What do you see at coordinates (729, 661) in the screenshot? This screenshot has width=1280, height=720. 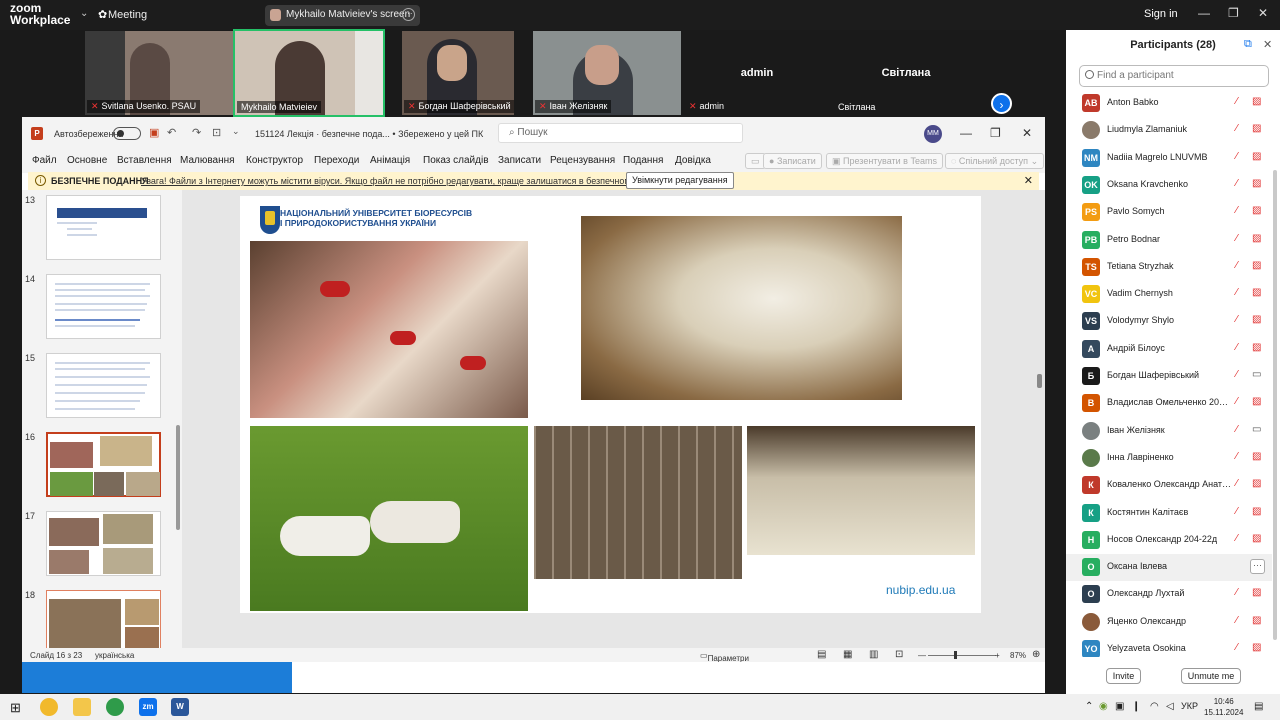 I see `view-settings-button: ▭ Параметри відображення` at bounding box center [729, 661].